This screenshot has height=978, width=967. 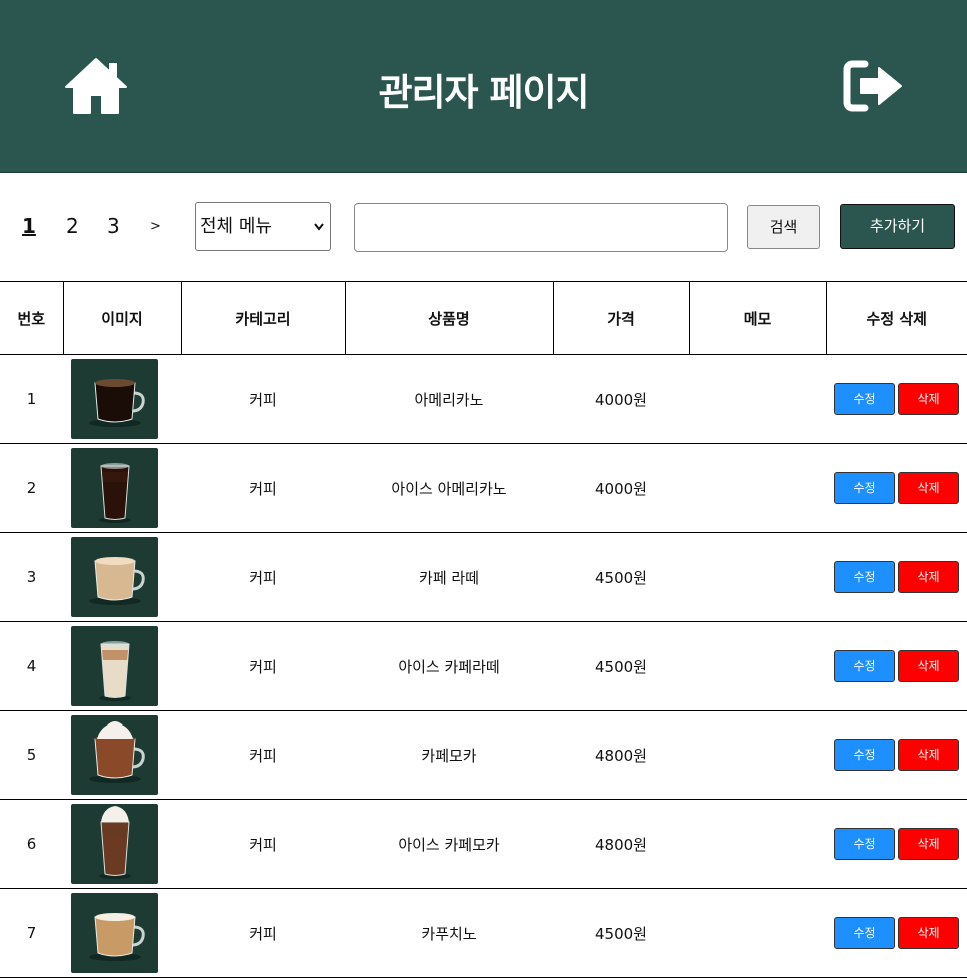 What do you see at coordinates (31, 488) in the screenshot?
I see `row-number: 2` at bounding box center [31, 488].